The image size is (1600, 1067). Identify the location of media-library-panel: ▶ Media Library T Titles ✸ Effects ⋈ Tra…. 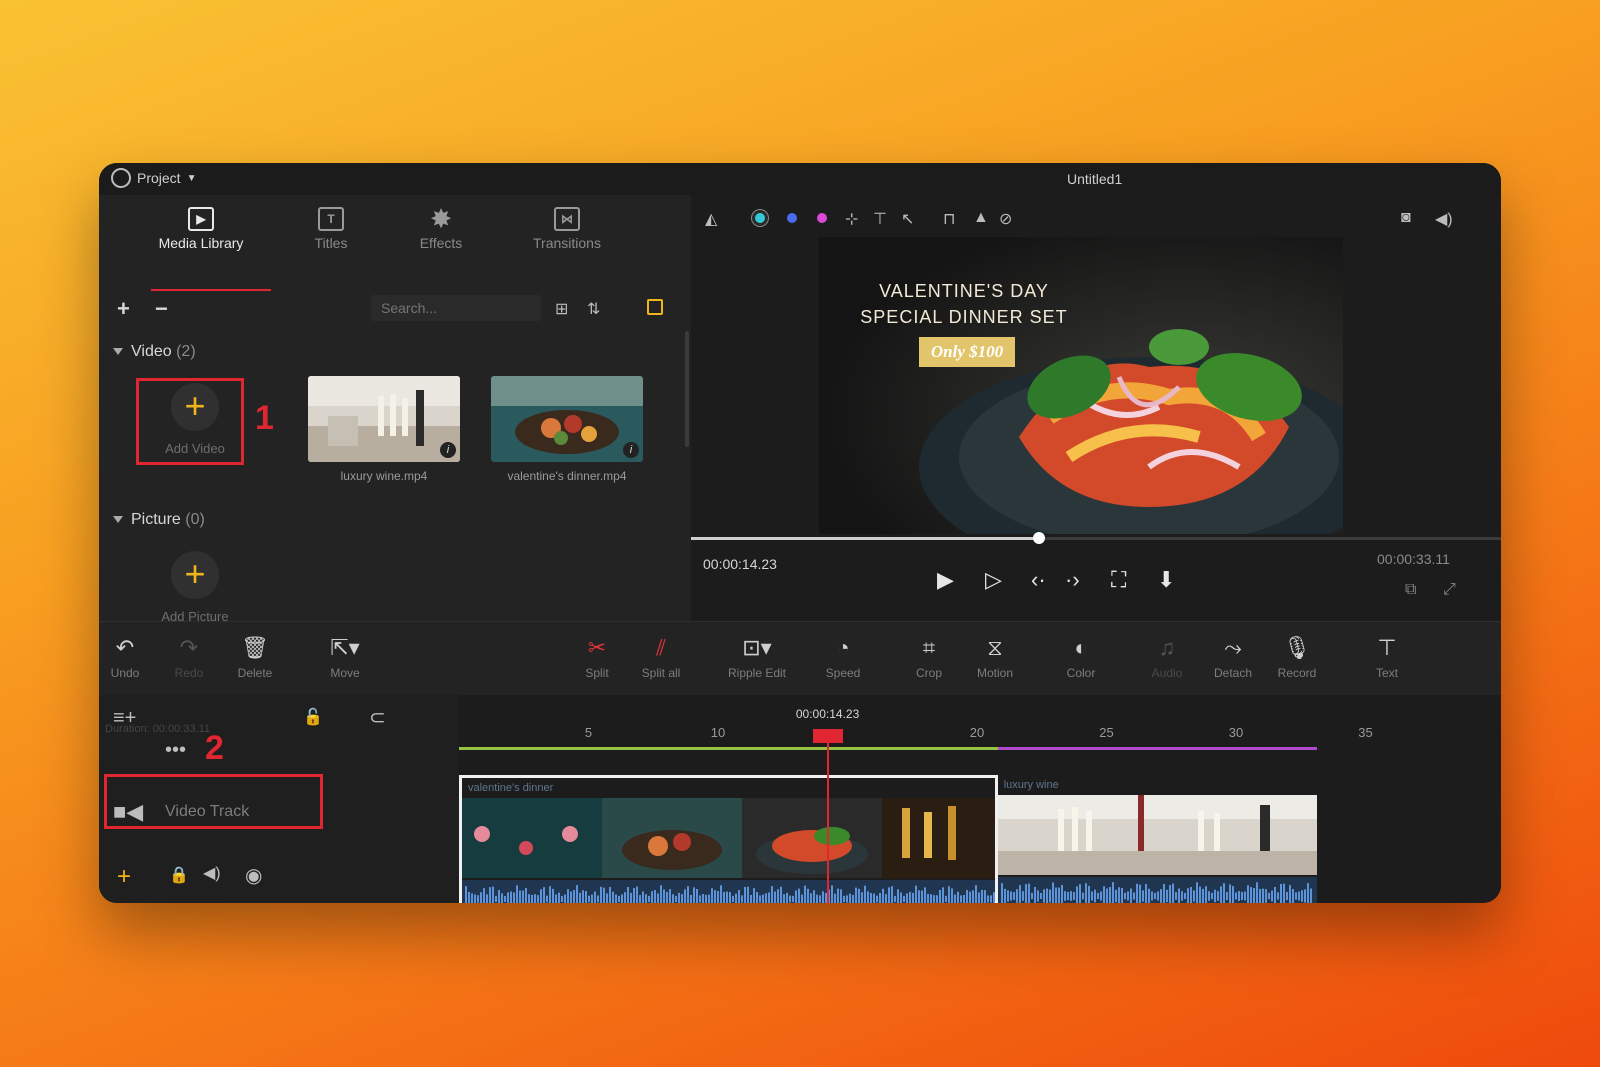
(395, 409).